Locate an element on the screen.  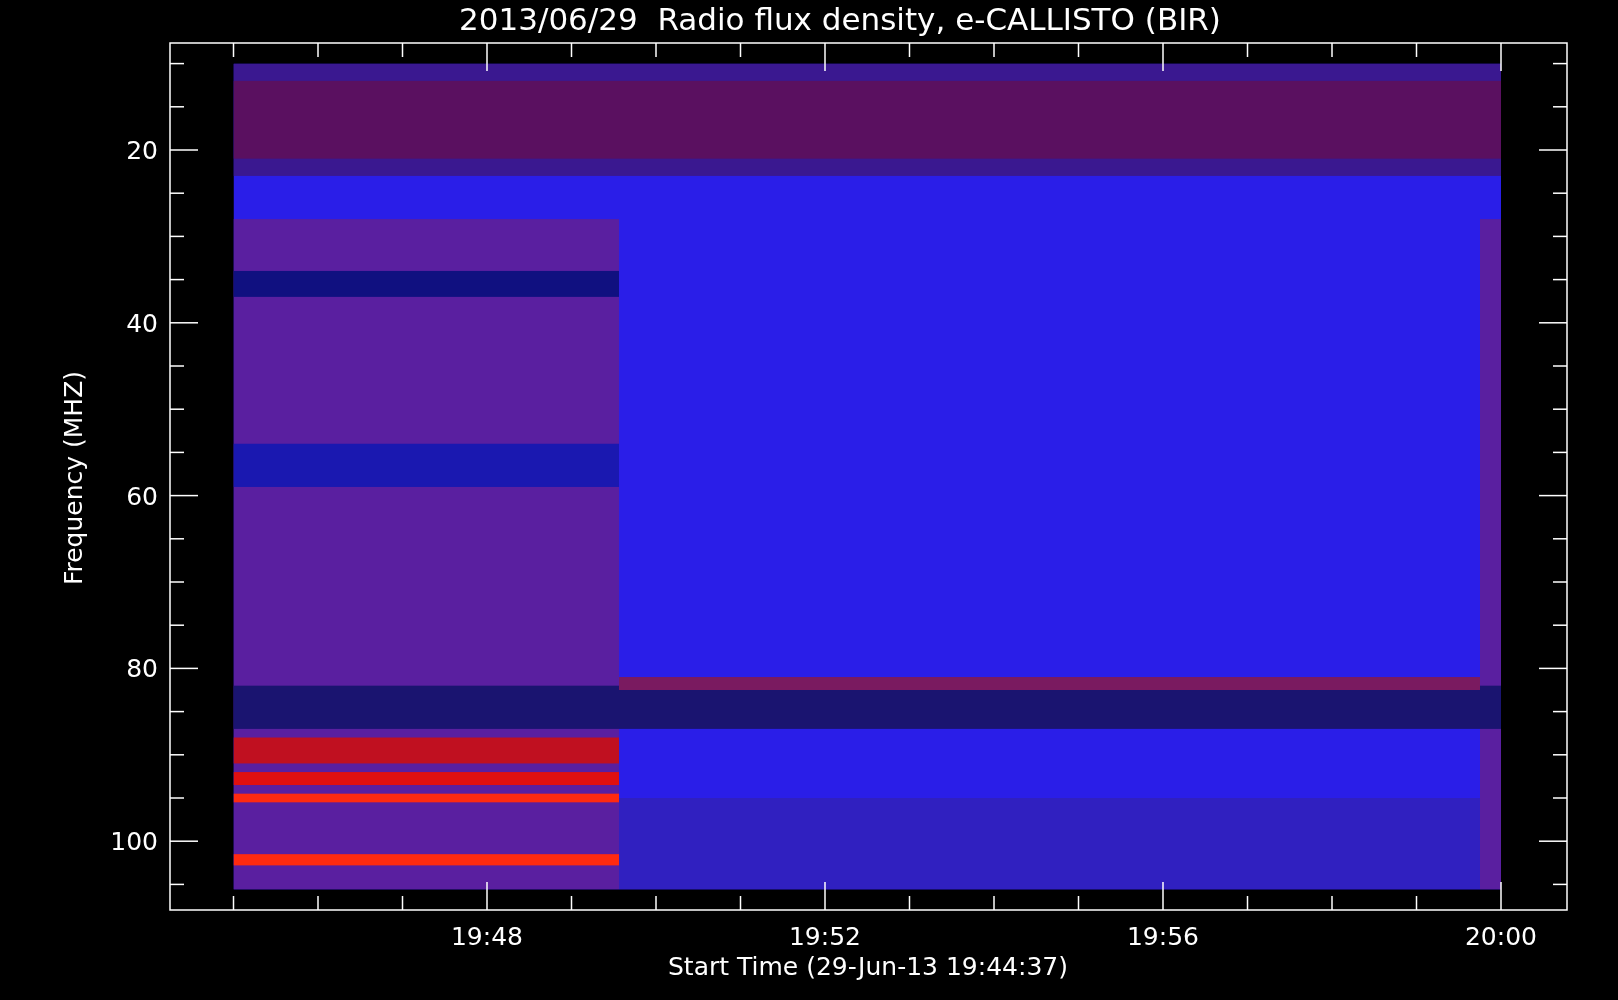
axis-title: Frequency (MHZ) is located at coordinates (73, 478).